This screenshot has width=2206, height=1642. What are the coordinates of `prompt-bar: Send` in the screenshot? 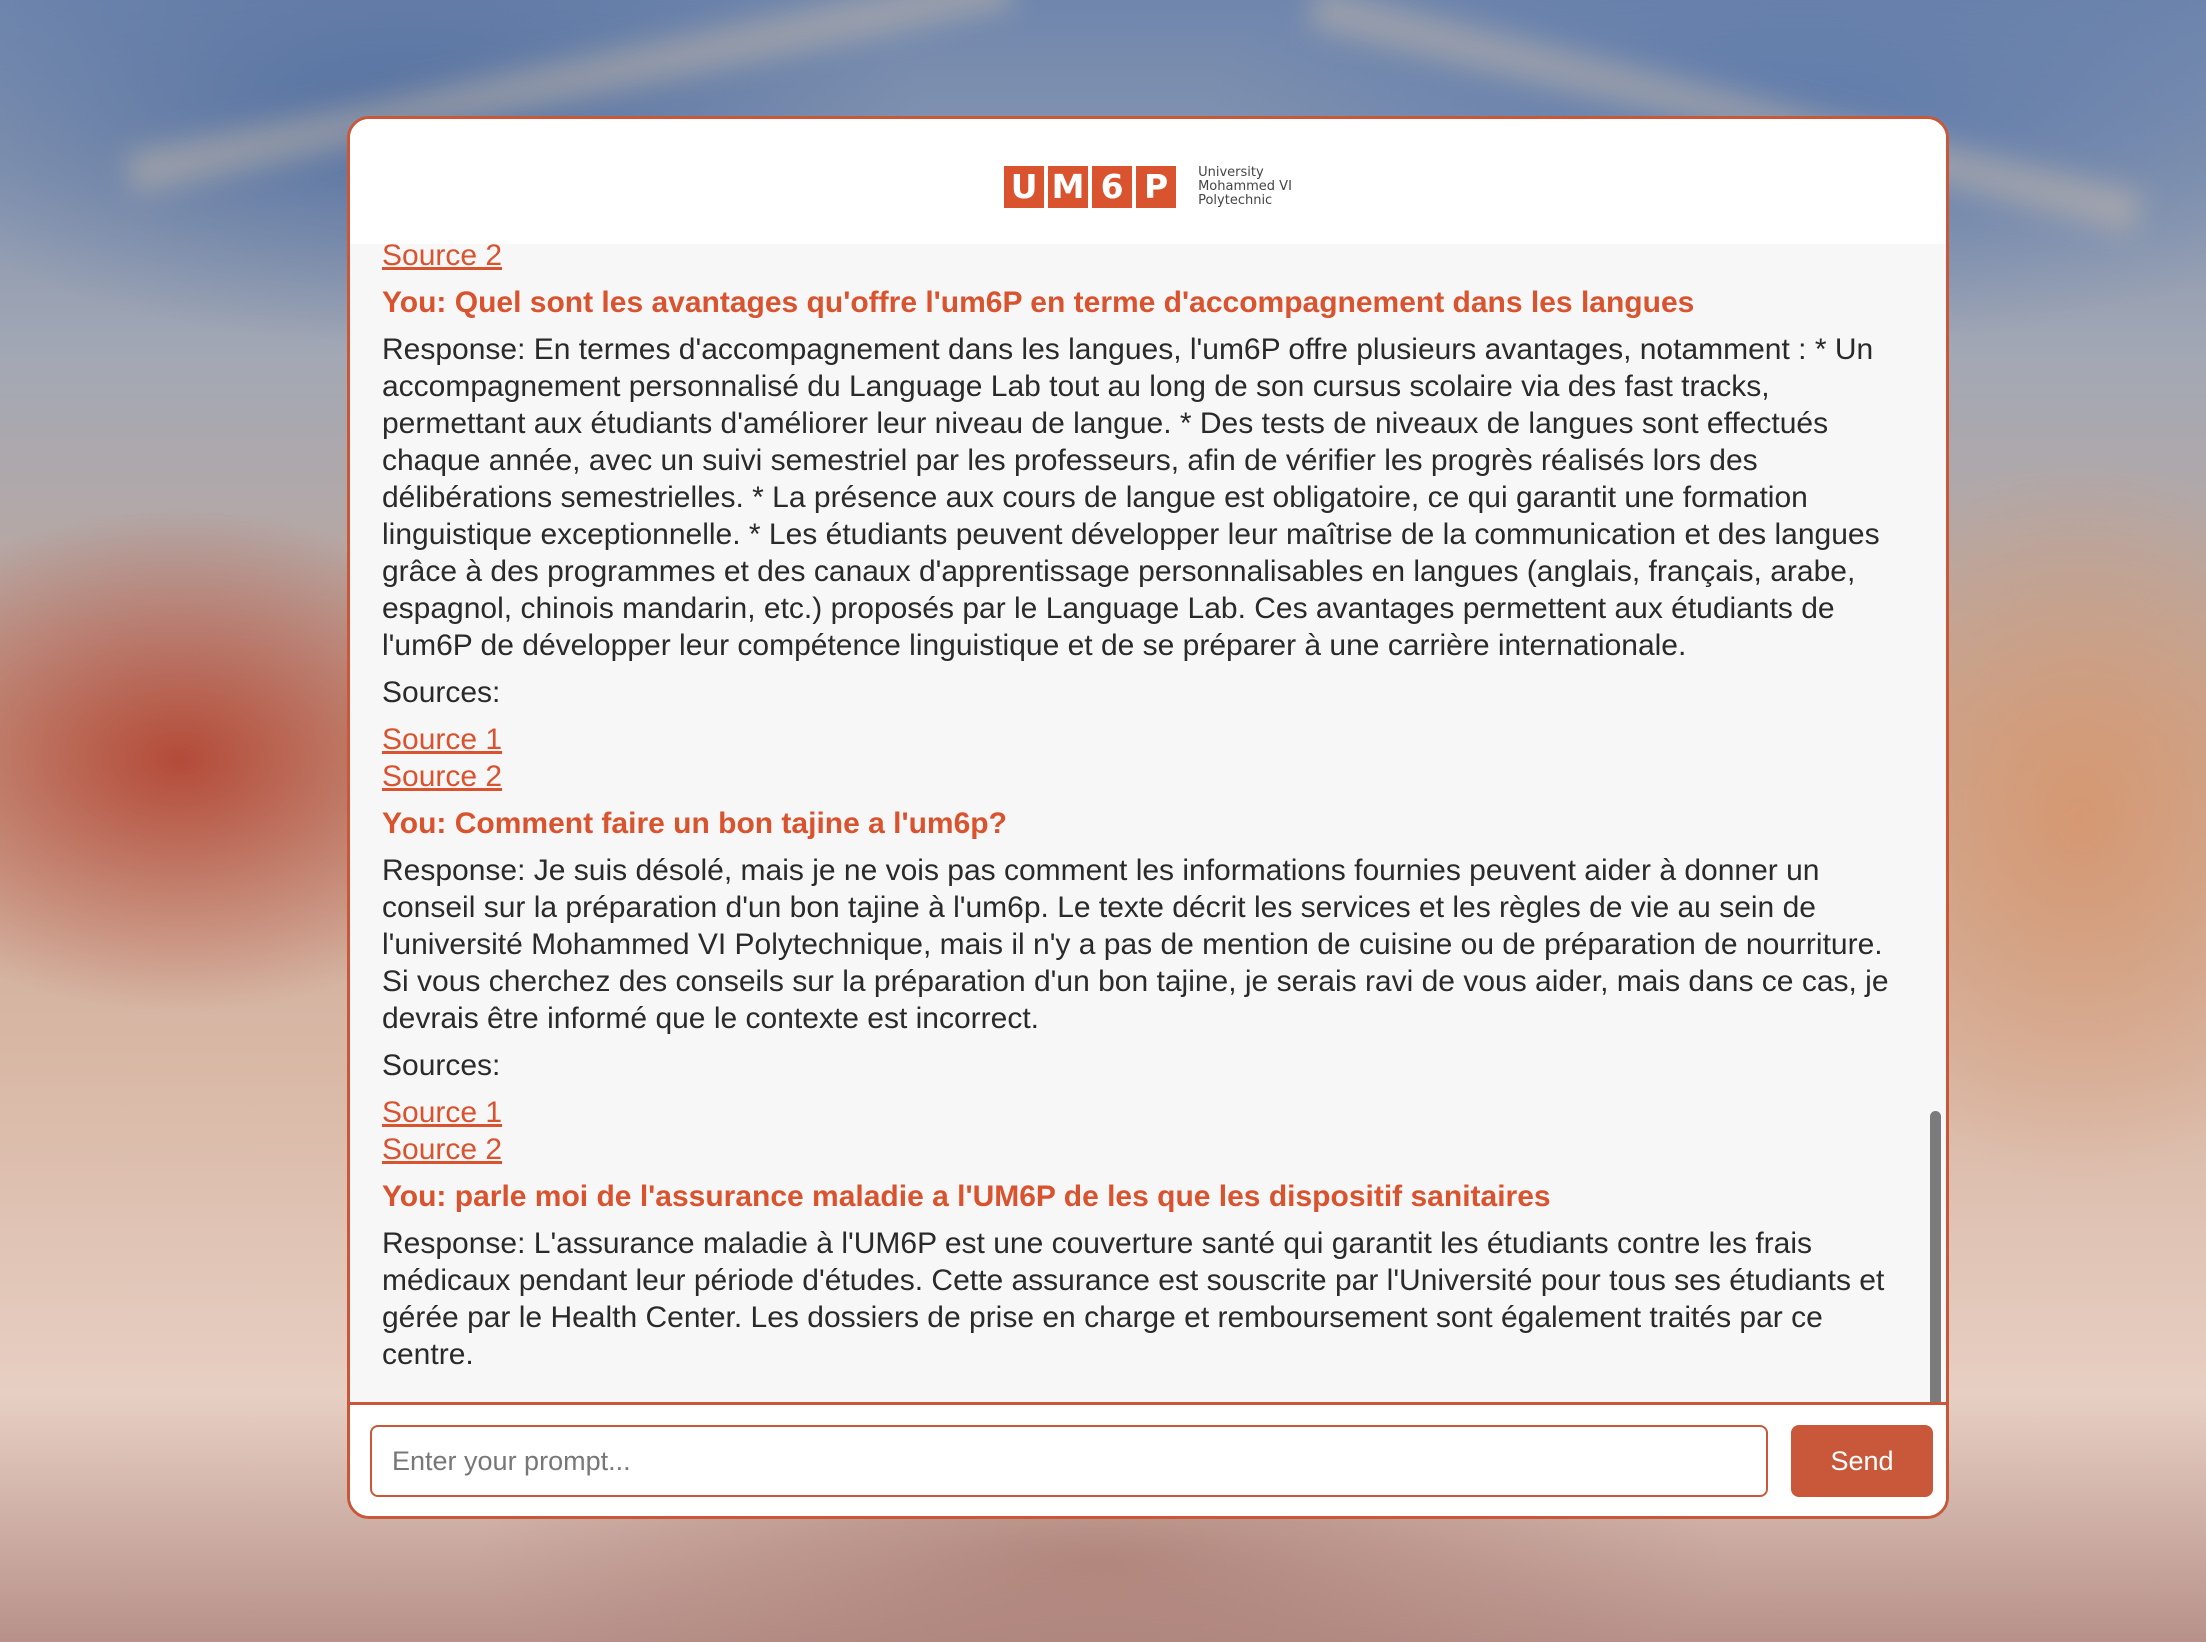 It's located at (1148, 1459).